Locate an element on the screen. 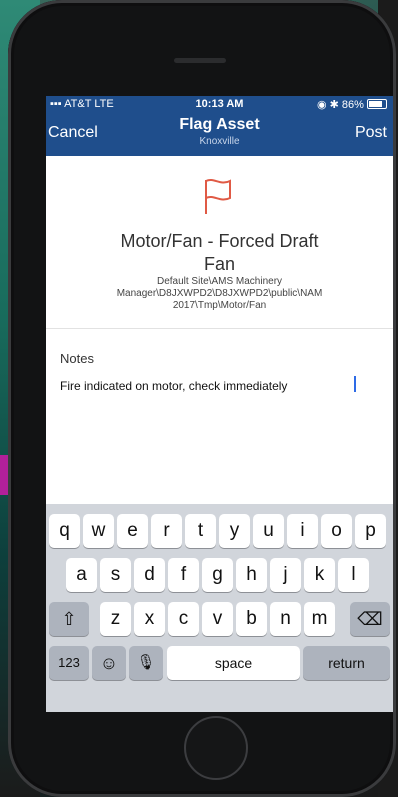 This screenshot has height=797, width=398. mic-key: 🎙 is located at coordinates (146, 663).